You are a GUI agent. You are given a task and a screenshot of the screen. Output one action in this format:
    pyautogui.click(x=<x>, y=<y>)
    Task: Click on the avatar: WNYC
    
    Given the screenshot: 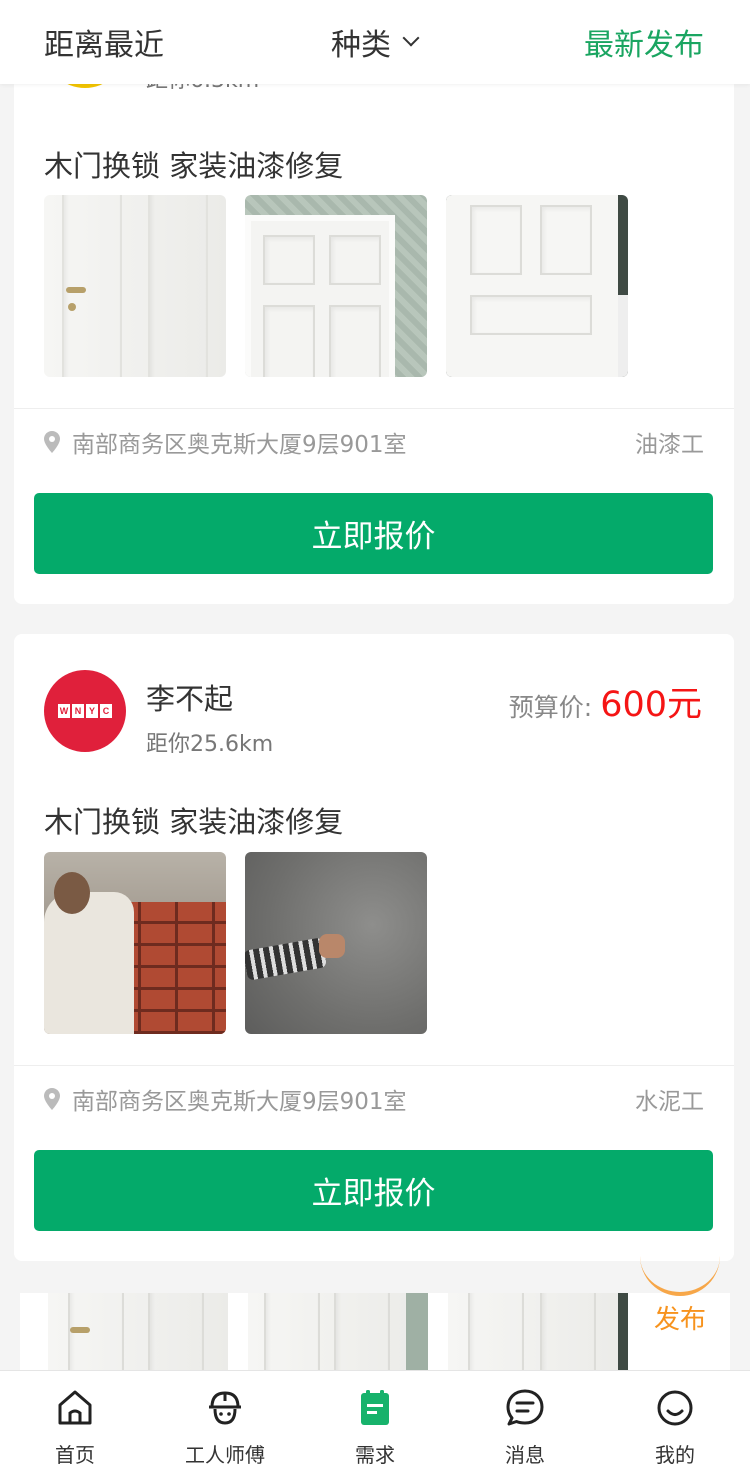 What is the action you would take?
    pyautogui.click(x=85, y=711)
    